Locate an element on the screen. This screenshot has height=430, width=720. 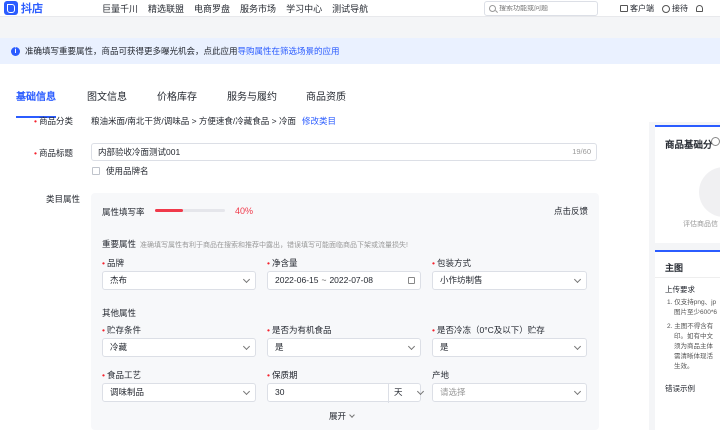
guide-line: 1. 仅支持png、jp is located at coordinates (692, 302).